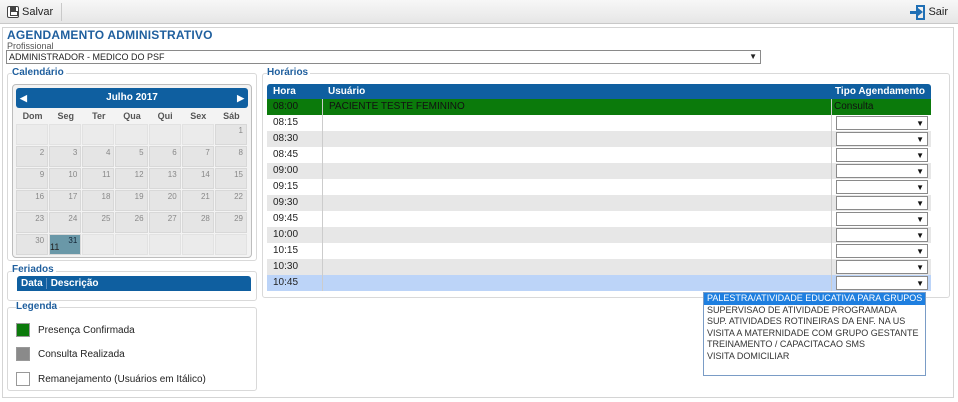  I want to click on dropdown-option: VISITA DOMICILIAR, so click(814, 357).